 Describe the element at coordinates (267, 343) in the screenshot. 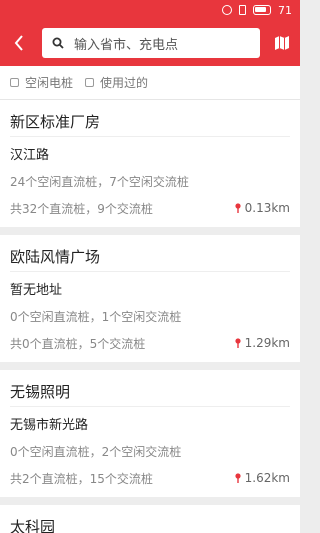

I see `distance-value: 1.29km` at that location.